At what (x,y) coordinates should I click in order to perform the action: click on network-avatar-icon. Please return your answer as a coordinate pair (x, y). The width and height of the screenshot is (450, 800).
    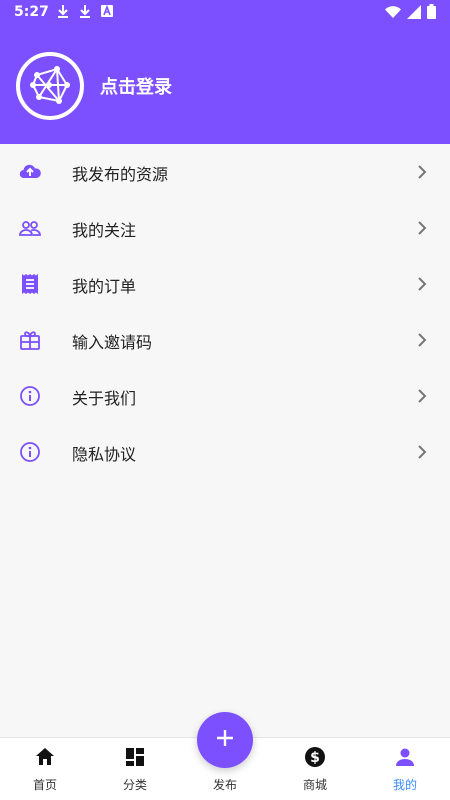
    Looking at the image, I should click on (50, 86).